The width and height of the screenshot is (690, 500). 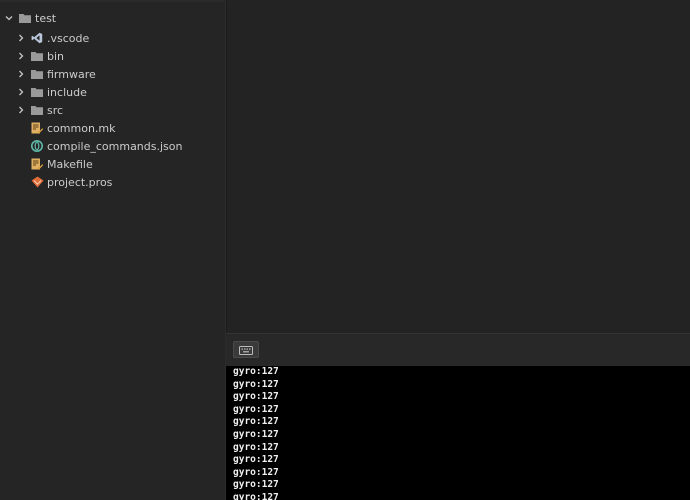 I want to click on explorer-item-src: src, so click(x=113, y=110).